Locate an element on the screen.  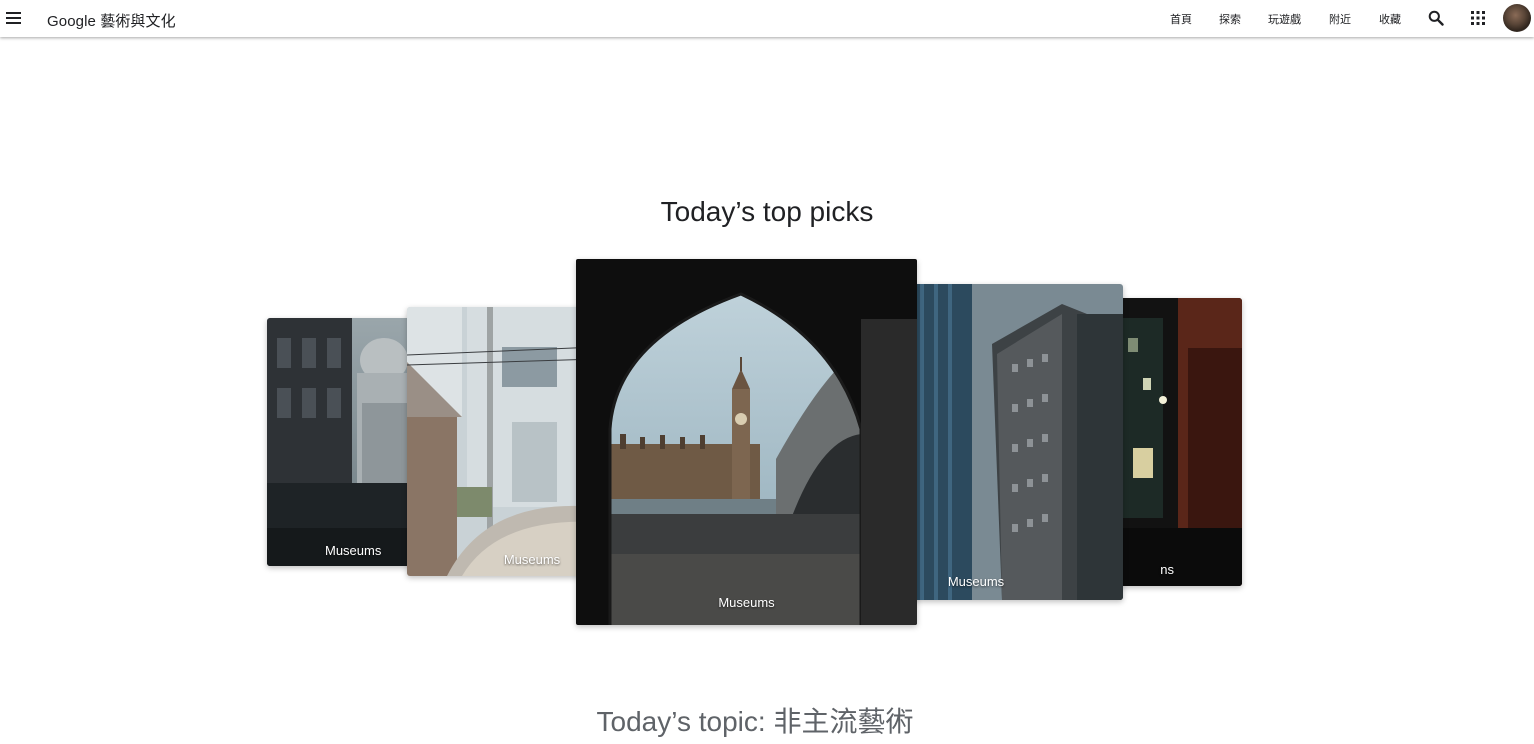
pick-card-2: Museums is located at coordinates (502, 441).